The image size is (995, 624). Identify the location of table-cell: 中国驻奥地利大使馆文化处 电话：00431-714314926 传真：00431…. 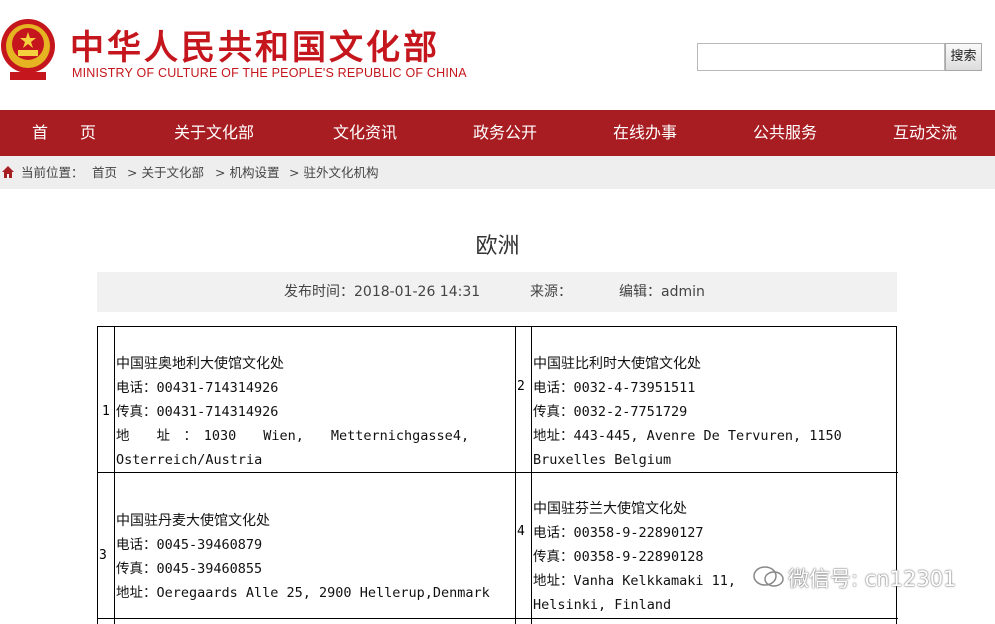
(314, 412).